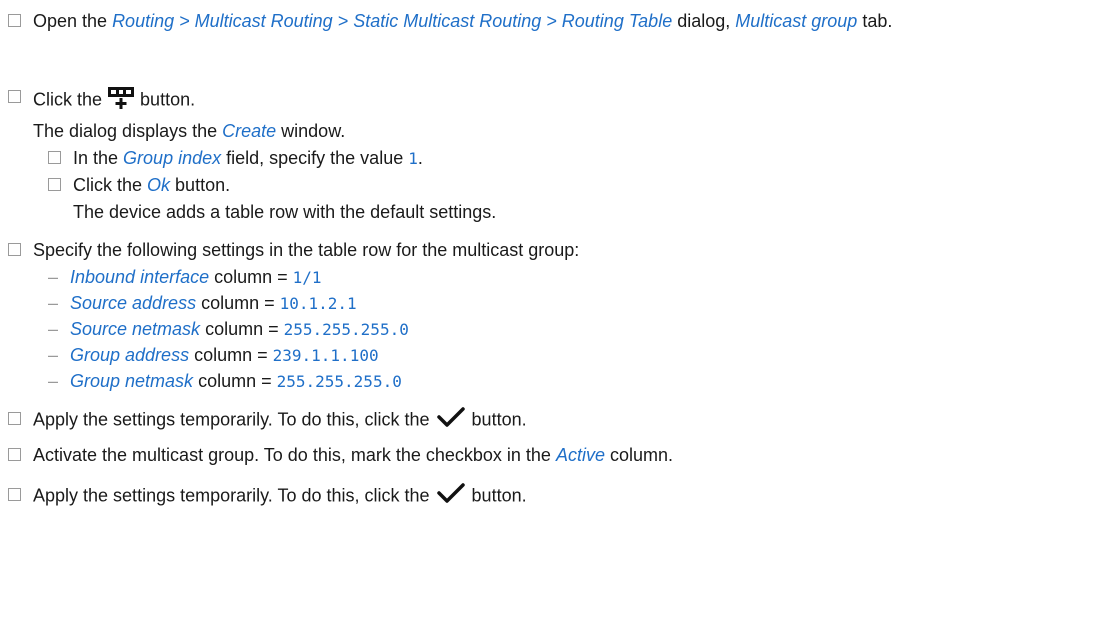 Image resolution: width=1108 pixels, height=632 pixels. I want to click on column-name: Group netmask, so click(132, 381).